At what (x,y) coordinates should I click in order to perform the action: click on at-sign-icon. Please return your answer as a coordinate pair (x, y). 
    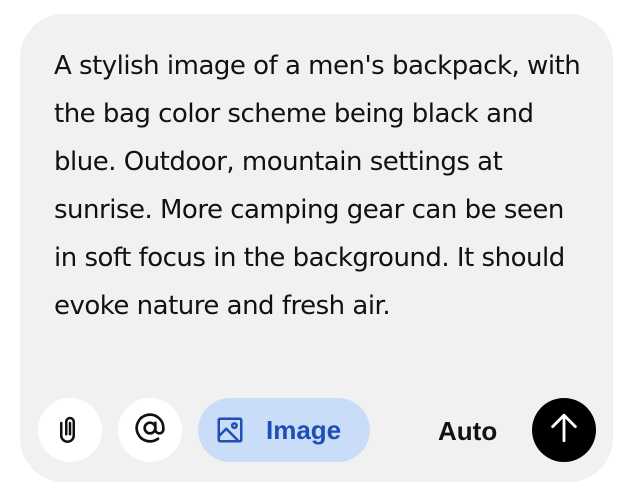
    Looking at the image, I should click on (150, 430).